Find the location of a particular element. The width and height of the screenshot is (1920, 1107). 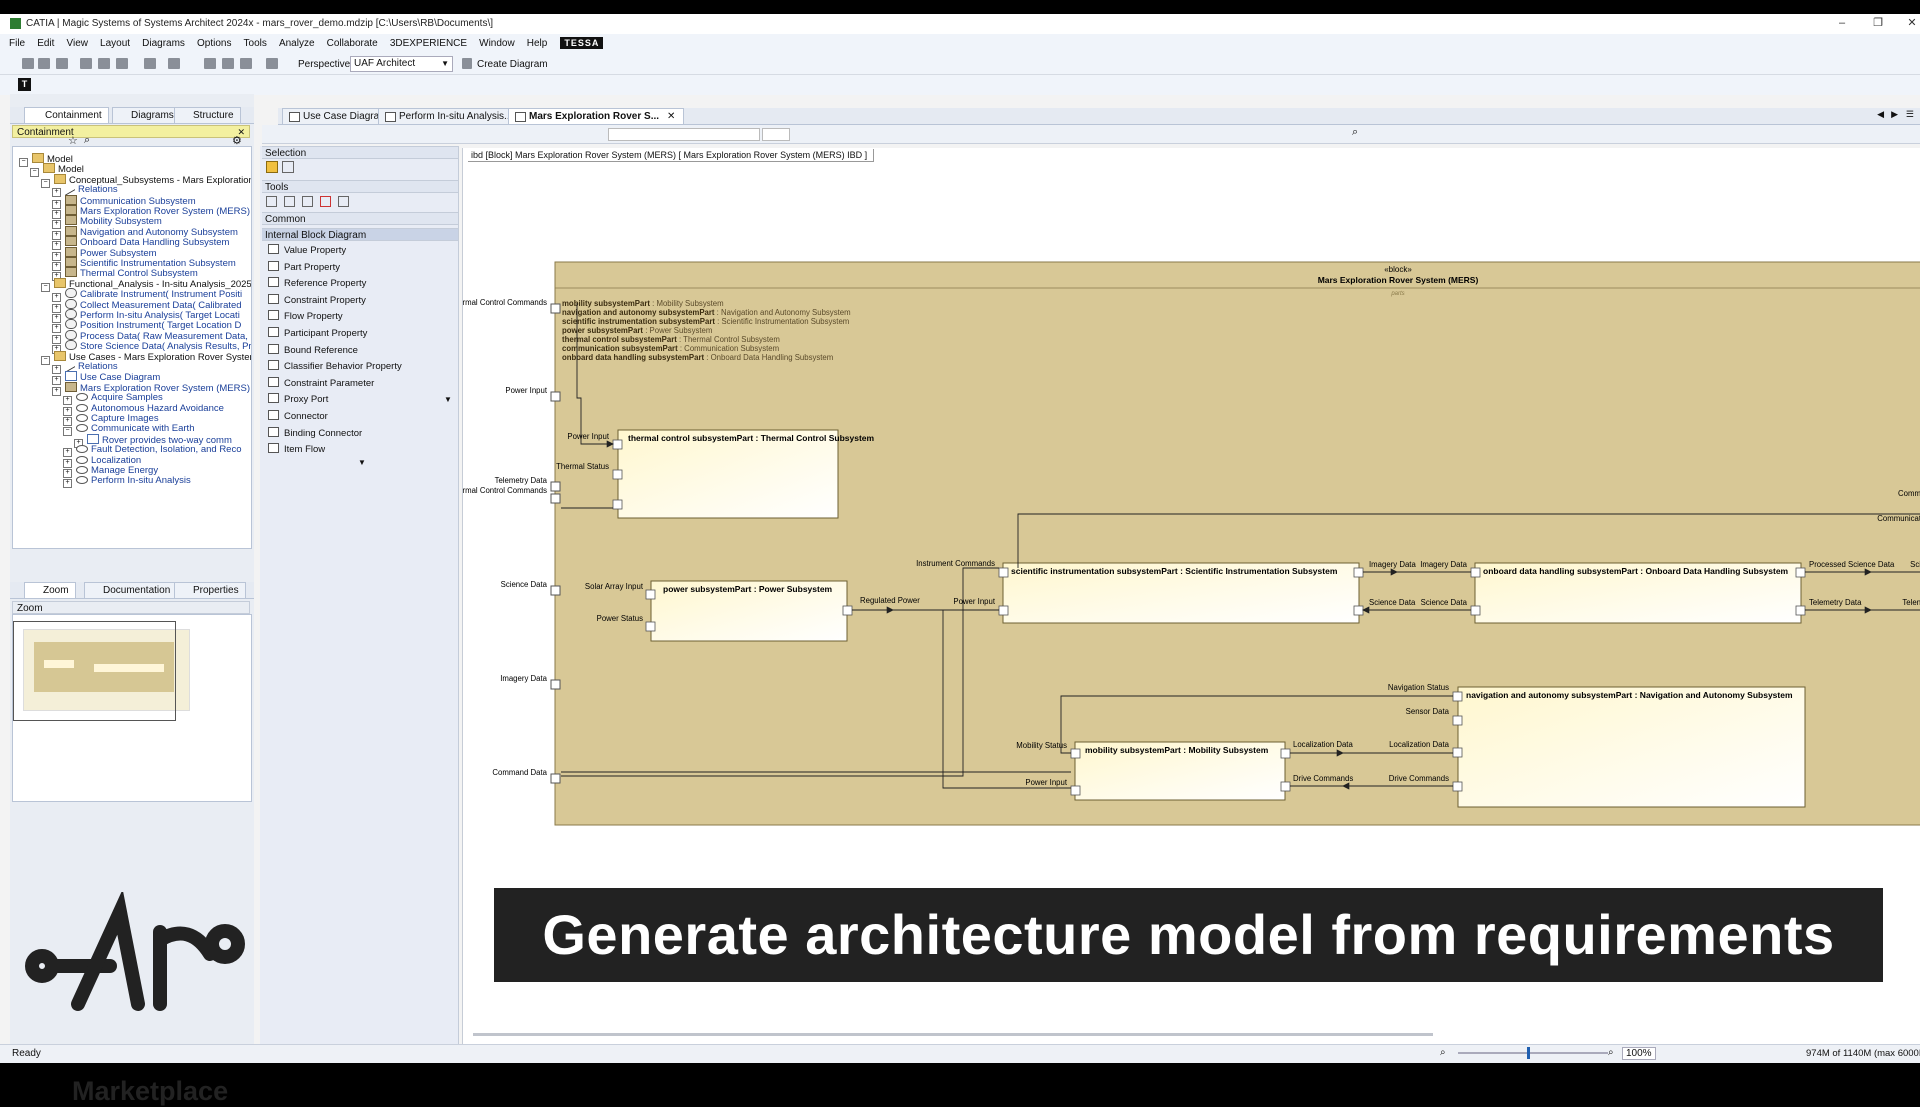

palette-item-icon is located at coordinates (273, 298).